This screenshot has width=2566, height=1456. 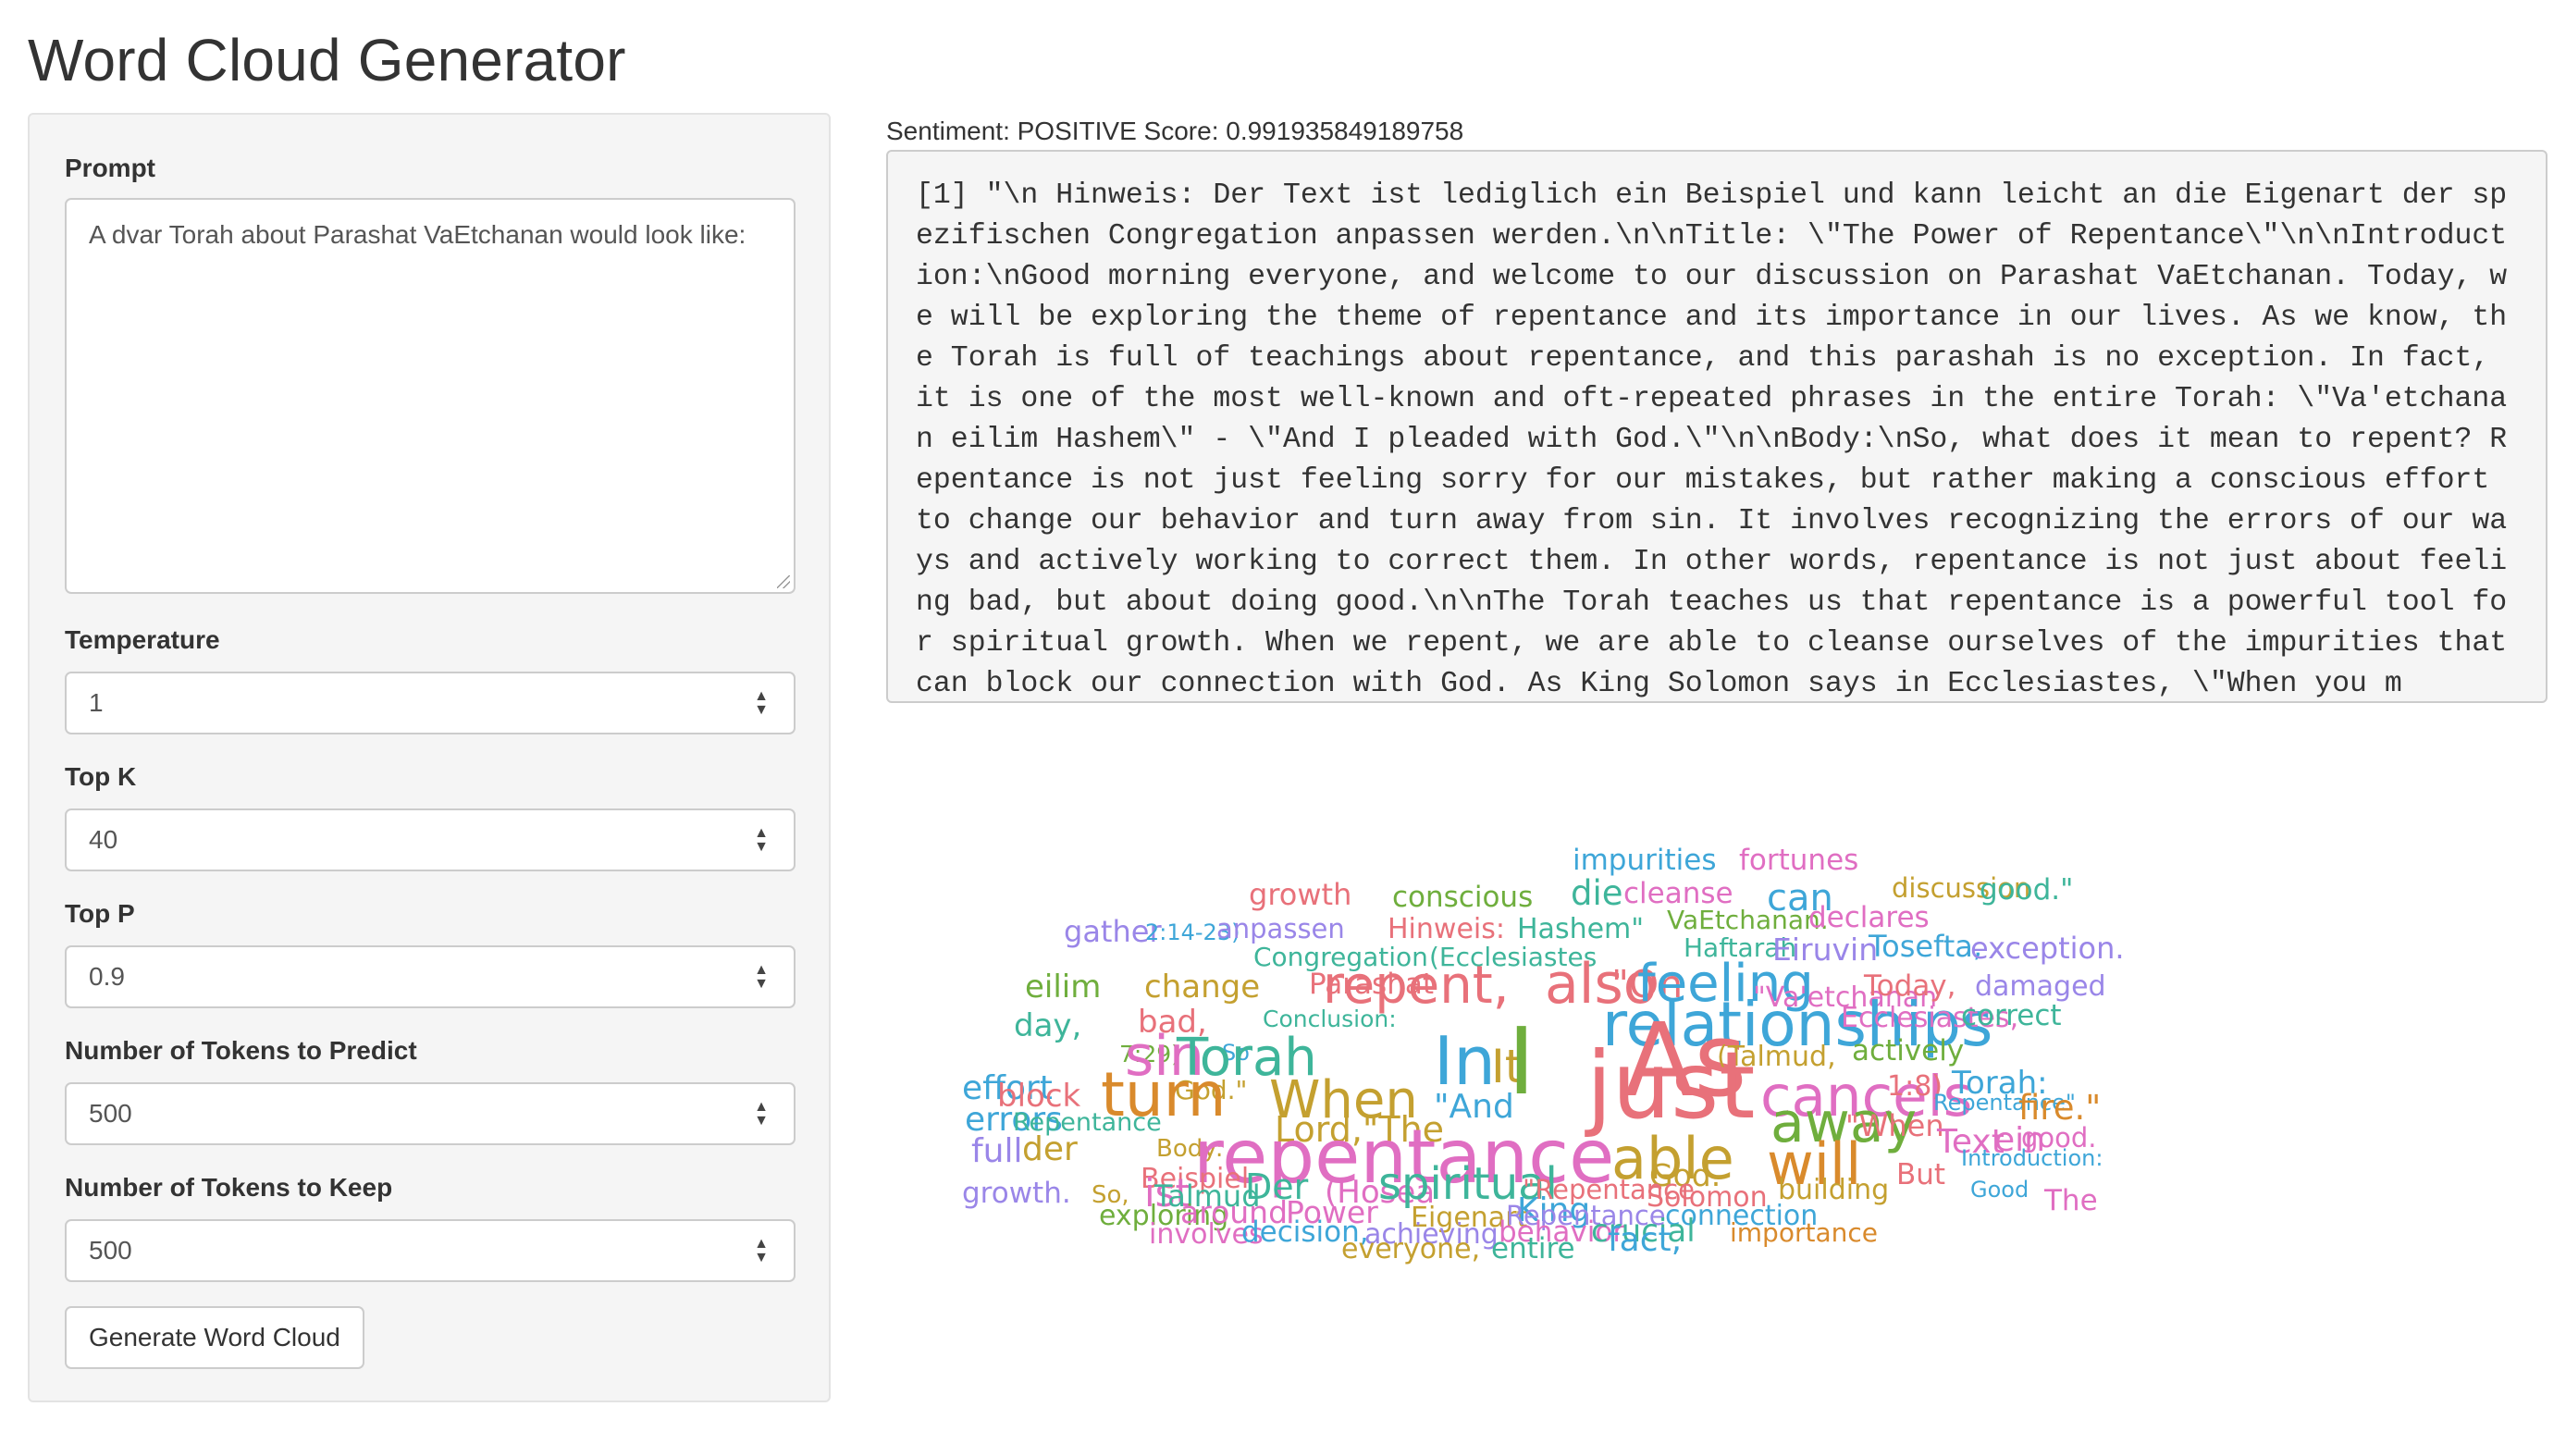 I want to click on word-cloud-word: actively, so click(x=1908, y=1050).